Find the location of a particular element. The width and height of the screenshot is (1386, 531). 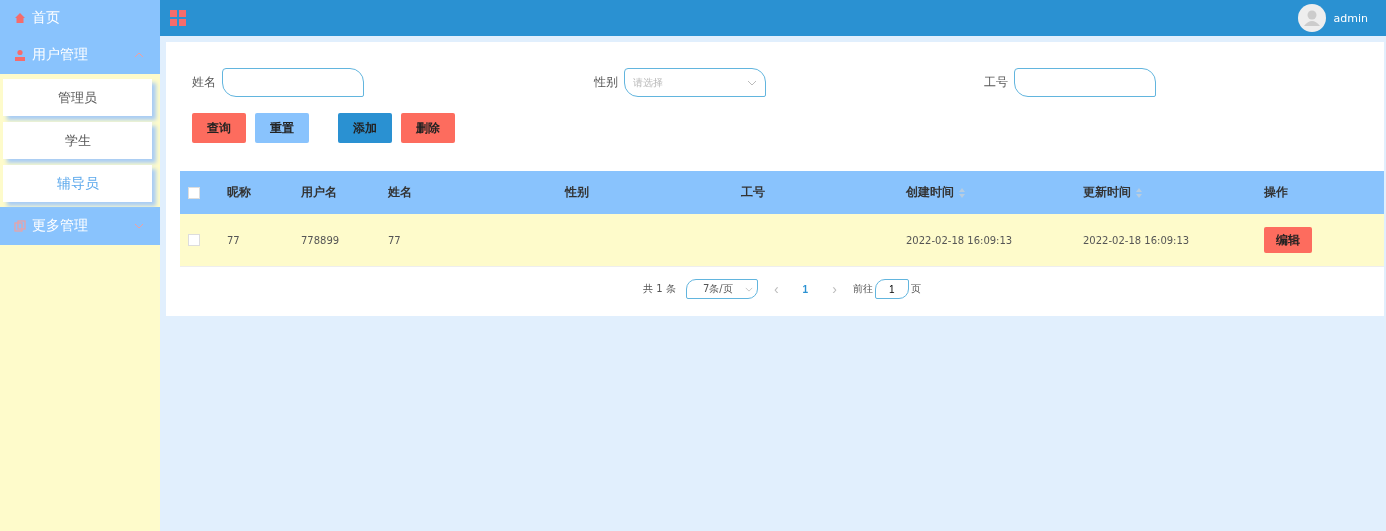

action-button: 删除 is located at coordinates (428, 128).